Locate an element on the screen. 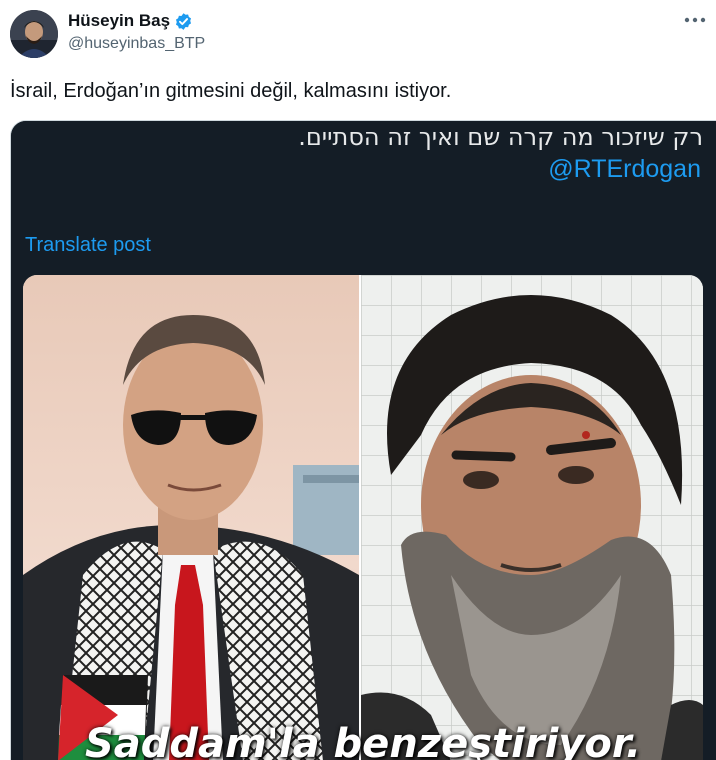 The image size is (716, 760). verified-badge-icon is located at coordinates (183, 21).